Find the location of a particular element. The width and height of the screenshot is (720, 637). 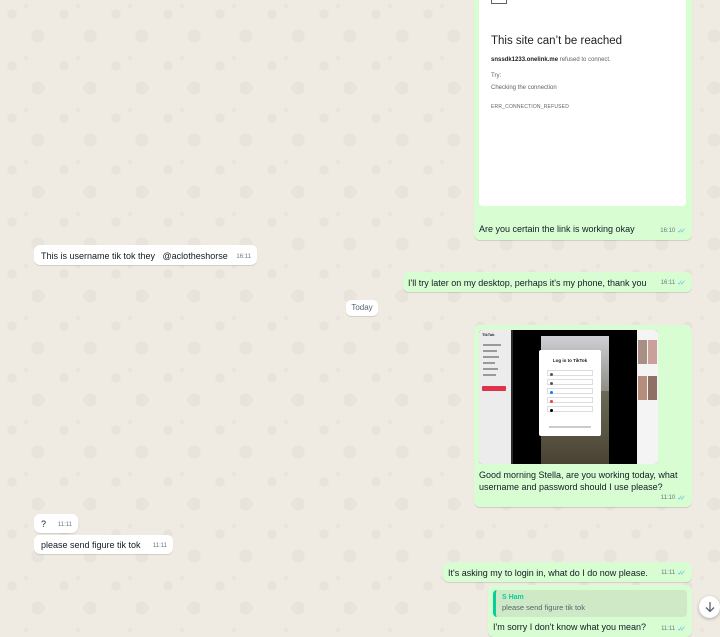

error-suggestion: Checking the connection is located at coordinates (524, 88).